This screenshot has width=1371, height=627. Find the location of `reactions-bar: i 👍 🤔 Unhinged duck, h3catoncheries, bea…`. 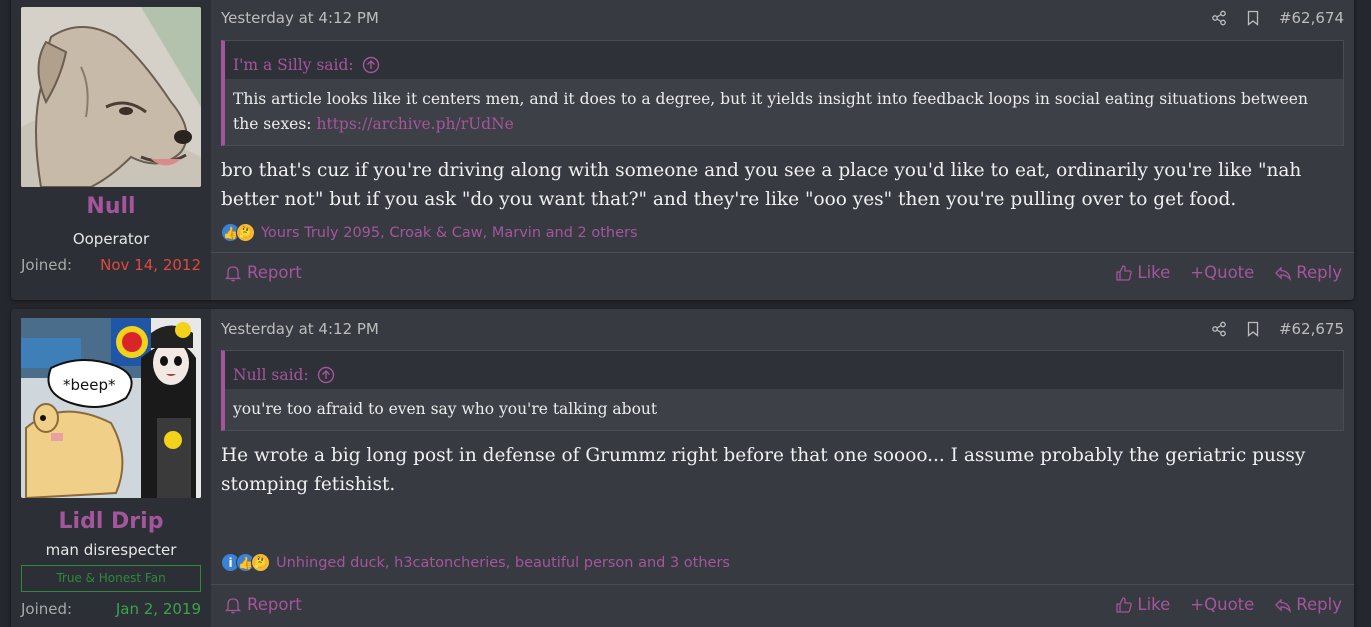

reactions-bar: i 👍 🤔 Unhinged duck, h3catoncheries, bea… is located at coordinates (475, 562).